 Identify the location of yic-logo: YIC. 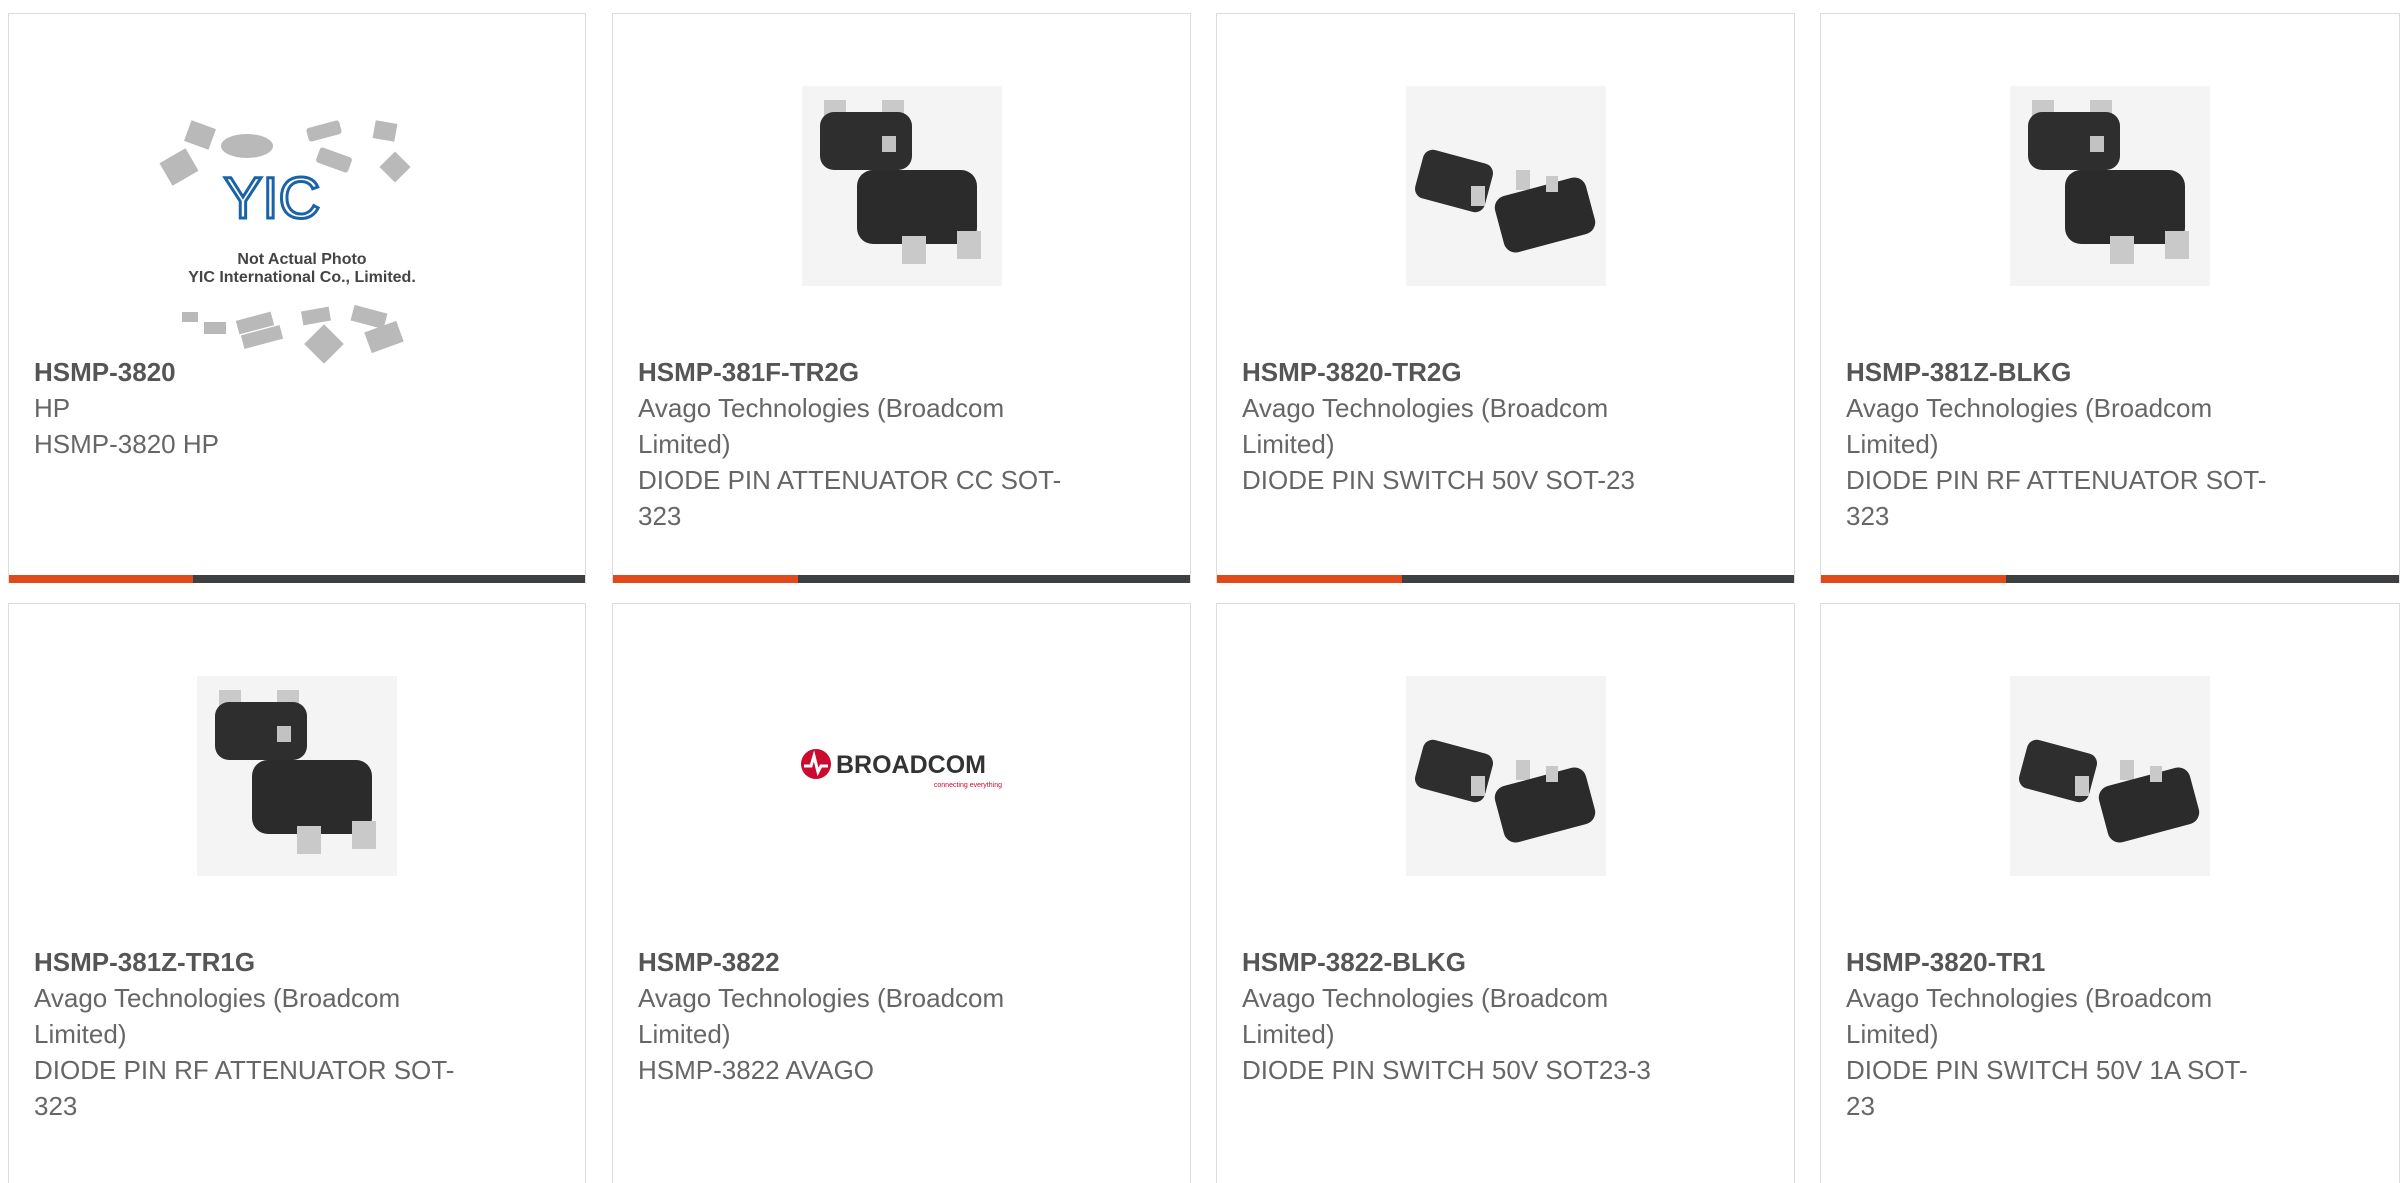
(272, 198).